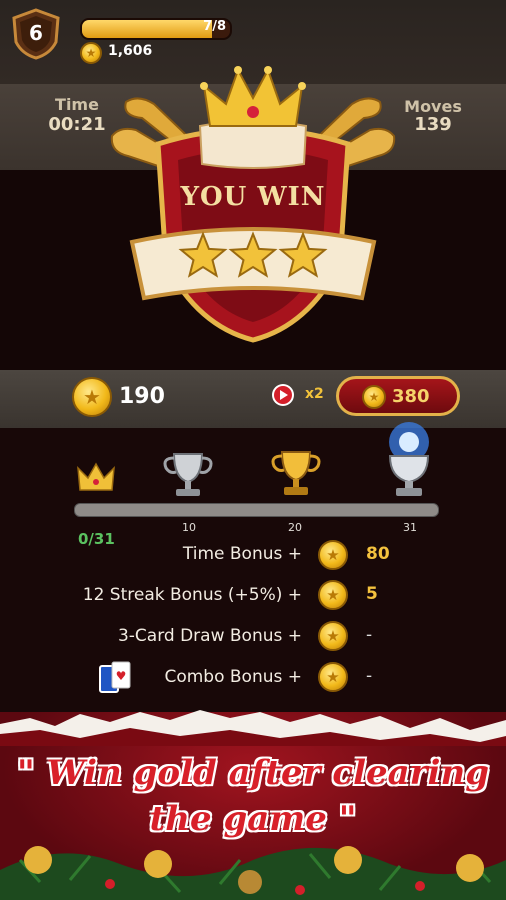 This screenshot has height=900, width=506. What do you see at coordinates (296, 473) in the screenshot?
I see `gold-trophy-icon` at bounding box center [296, 473].